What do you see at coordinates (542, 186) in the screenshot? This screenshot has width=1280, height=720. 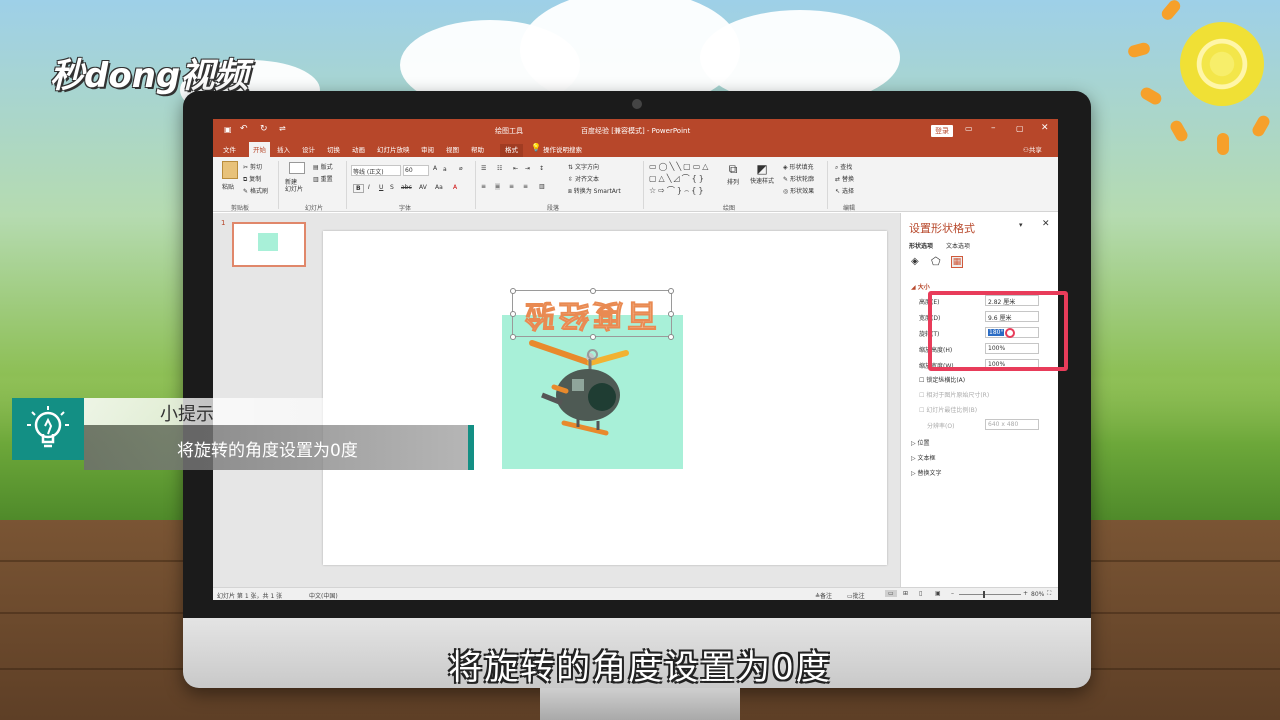 I see `columns-icon: ▥` at bounding box center [542, 186].